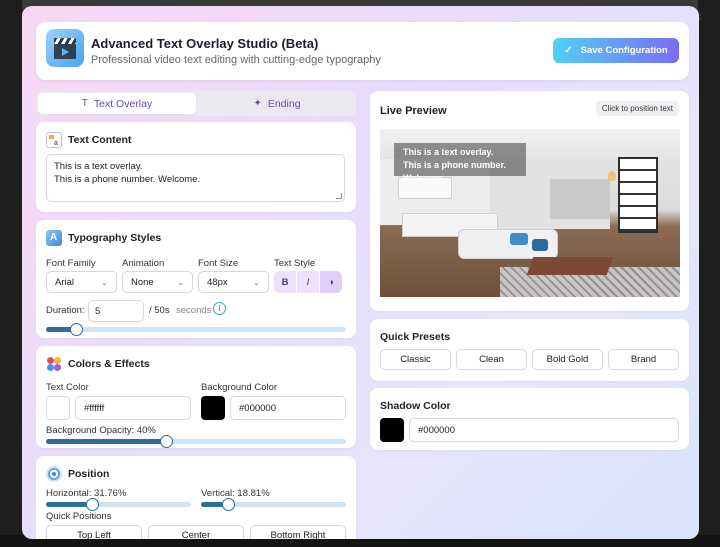  What do you see at coordinates (239, 387) in the screenshot?
I see `bg-color-label: Background Color` at bounding box center [239, 387].